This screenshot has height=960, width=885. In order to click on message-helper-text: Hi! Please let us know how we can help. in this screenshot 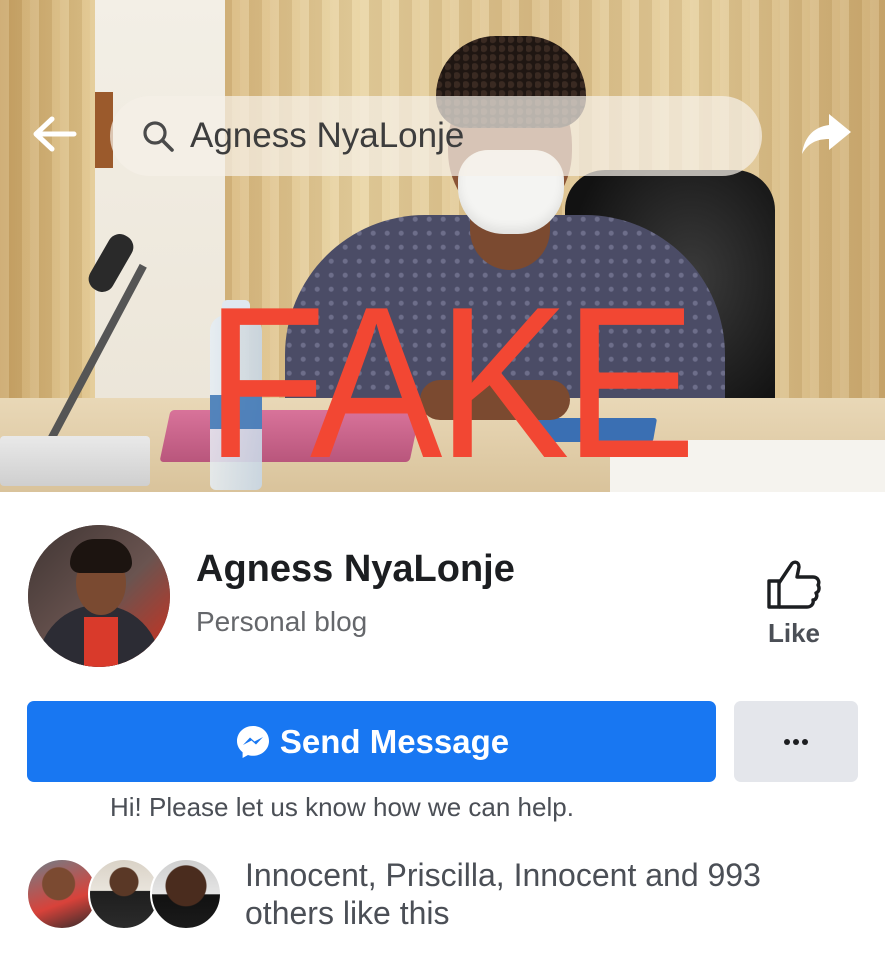, I will do `click(342, 807)`.